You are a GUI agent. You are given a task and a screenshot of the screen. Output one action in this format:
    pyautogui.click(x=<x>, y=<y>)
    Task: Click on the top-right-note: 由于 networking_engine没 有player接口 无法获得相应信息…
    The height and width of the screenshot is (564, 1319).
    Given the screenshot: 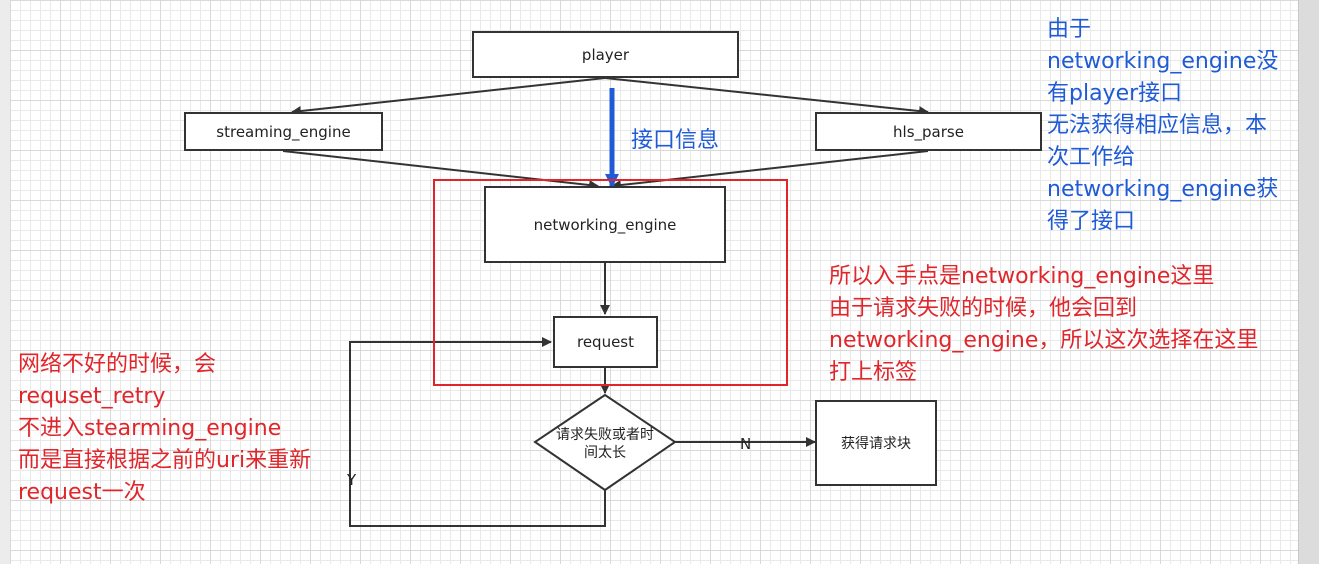 What is the action you would take?
    pyautogui.click(x=1162, y=126)
    